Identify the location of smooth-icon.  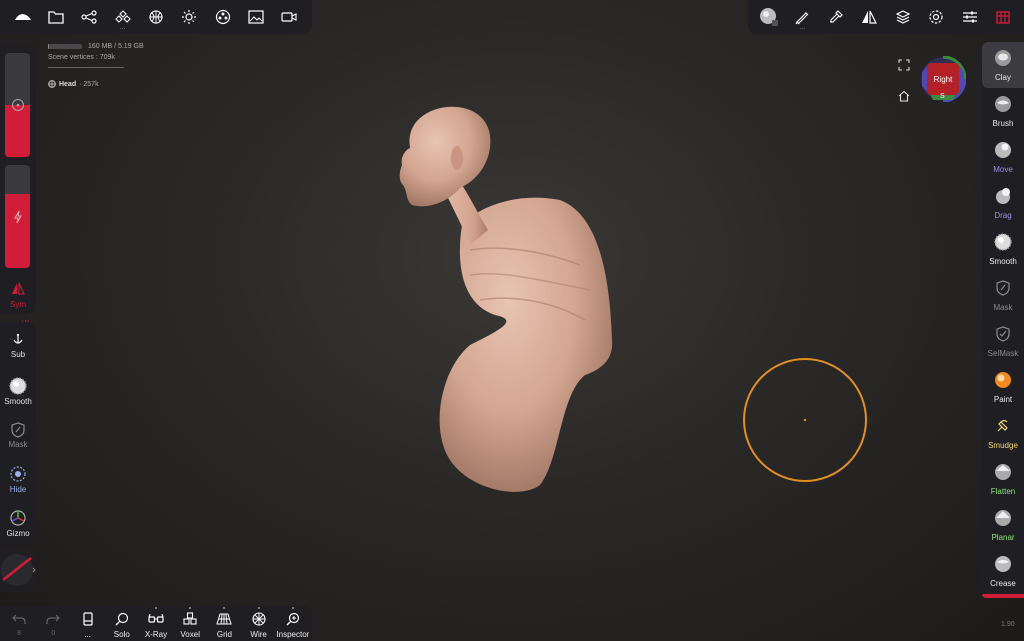
(1003, 242).